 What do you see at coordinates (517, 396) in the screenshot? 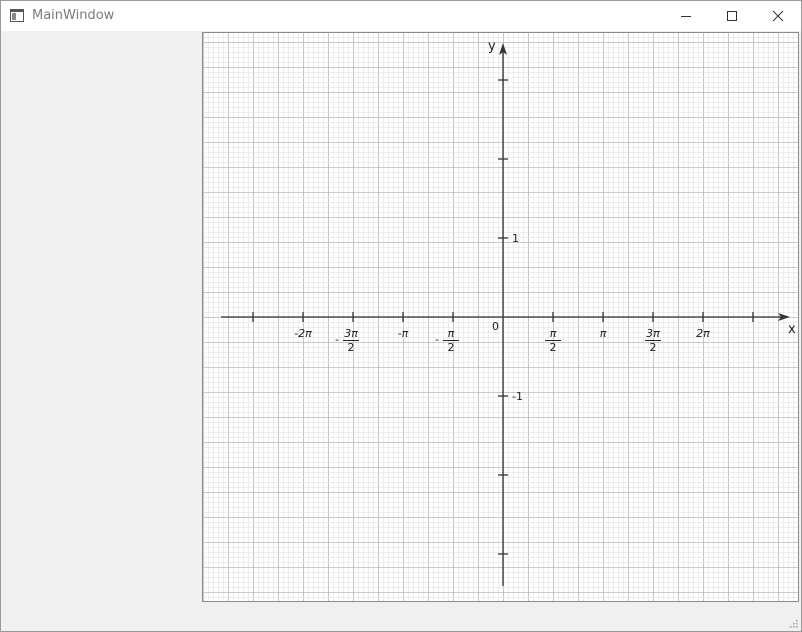
I see `y-tick-label: -1` at bounding box center [517, 396].